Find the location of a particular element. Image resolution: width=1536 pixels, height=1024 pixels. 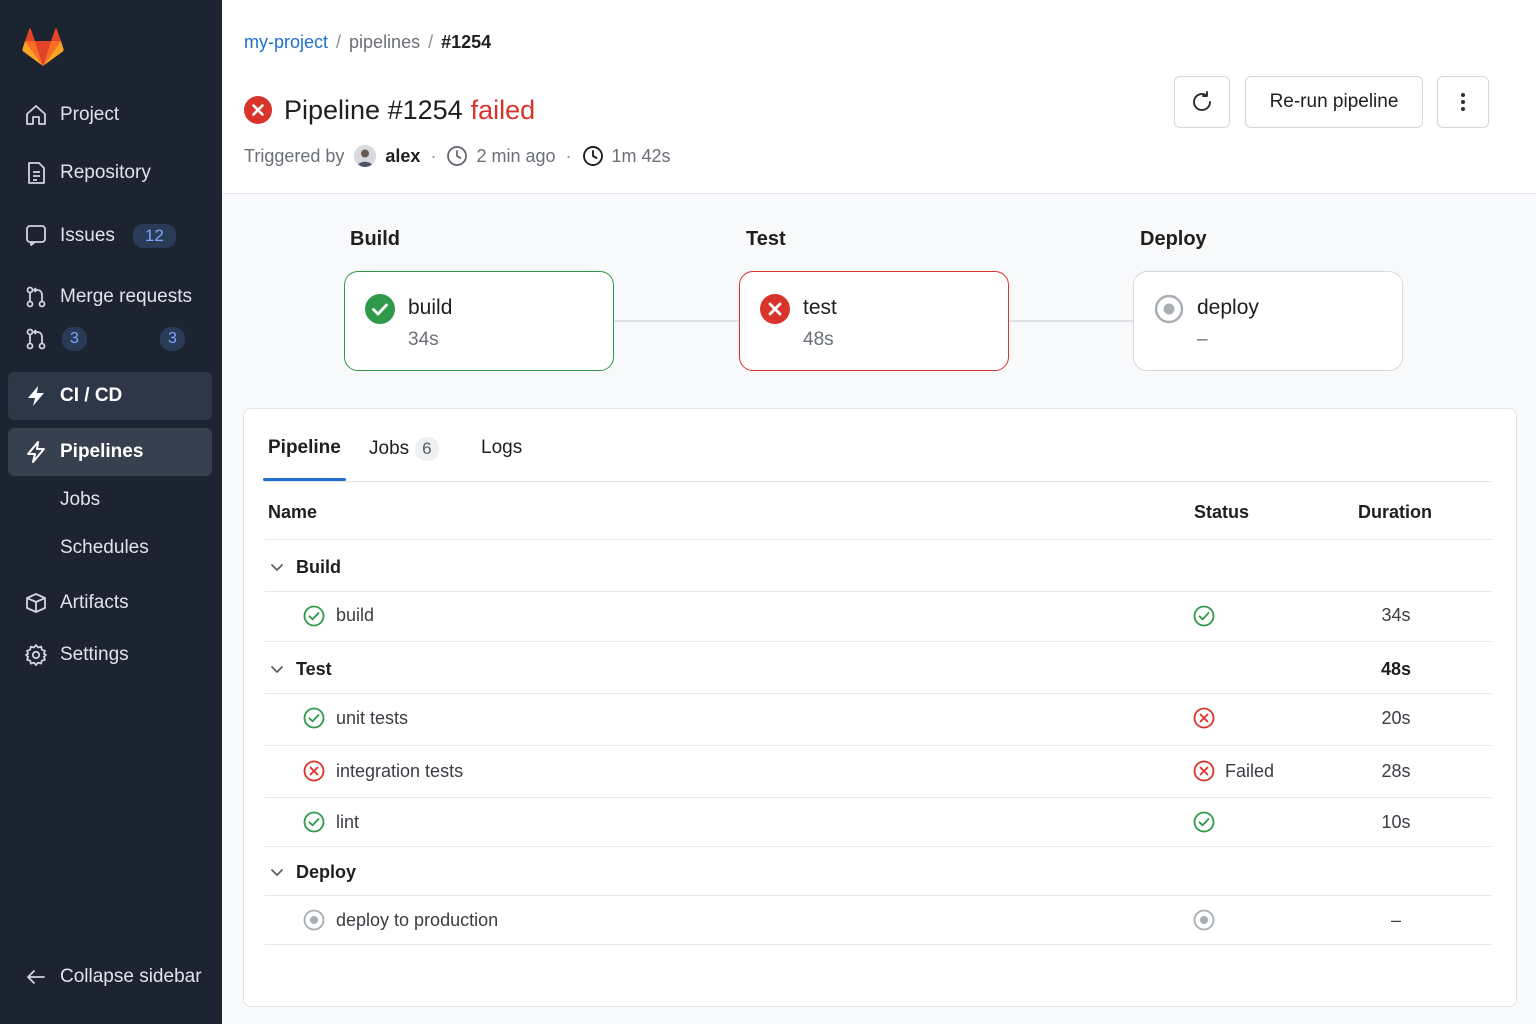

group-duration: 48s is located at coordinates (1396, 669).